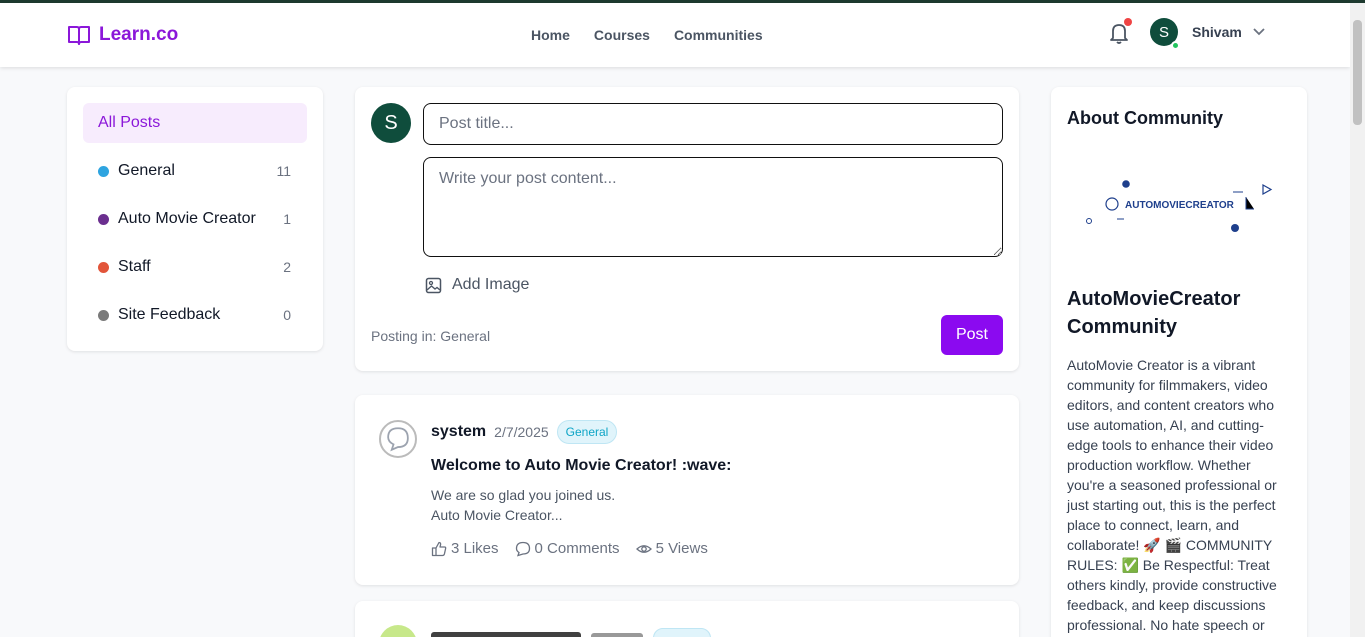 This screenshot has height=637, width=1365. I want to click on community-logo-text: AUTOMOVIECREATOR, so click(1180, 205).